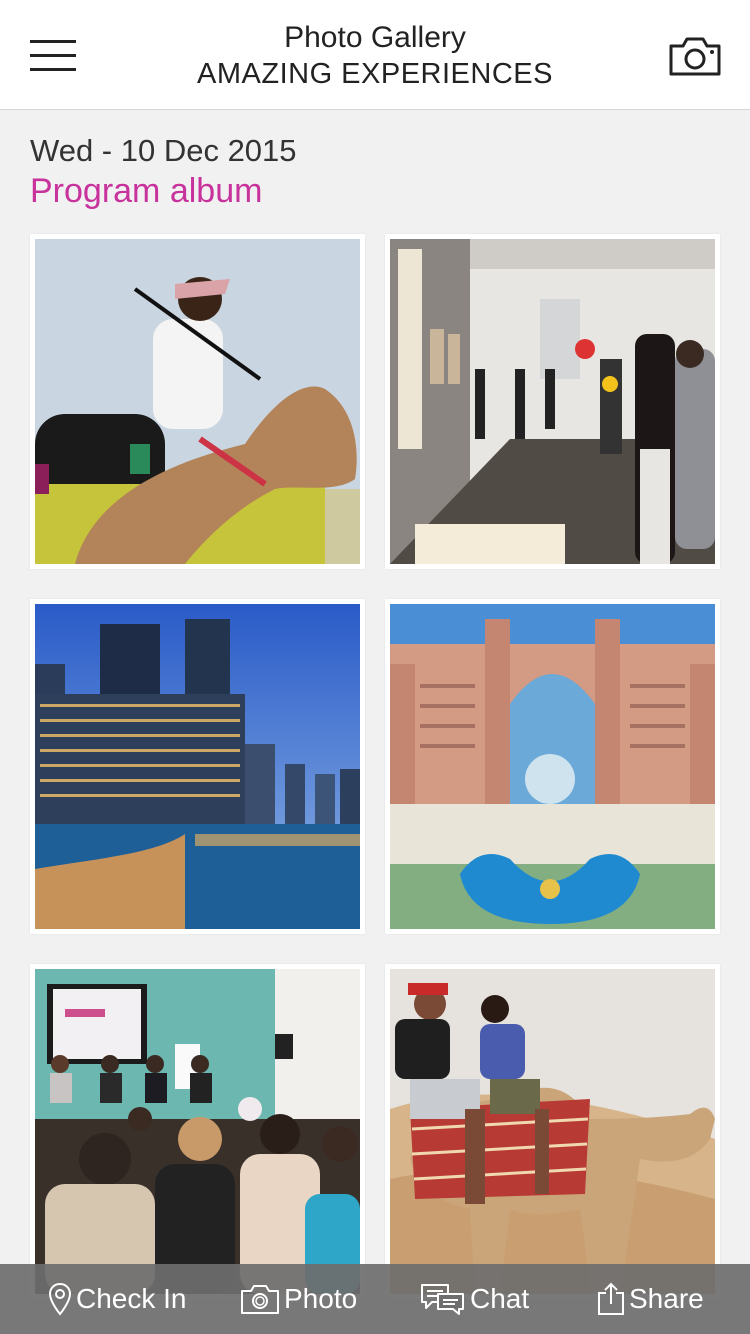 The image size is (750, 1334). What do you see at coordinates (375, 1299) in the screenshot?
I see `bottom-toolbar: Check In Photo Chat Share` at bounding box center [375, 1299].